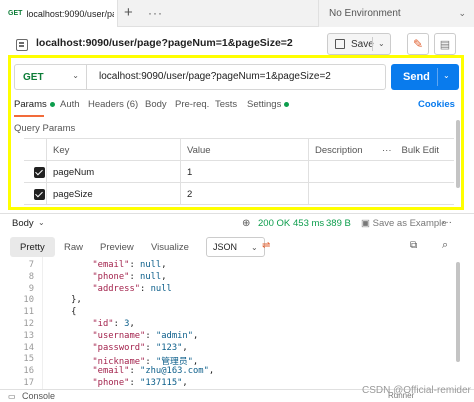 Image resolution: width=474 pixels, height=402 pixels. Describe the element at coordinates (113, 194) in the screenshot. I see `param-key: pageSize` at that location.